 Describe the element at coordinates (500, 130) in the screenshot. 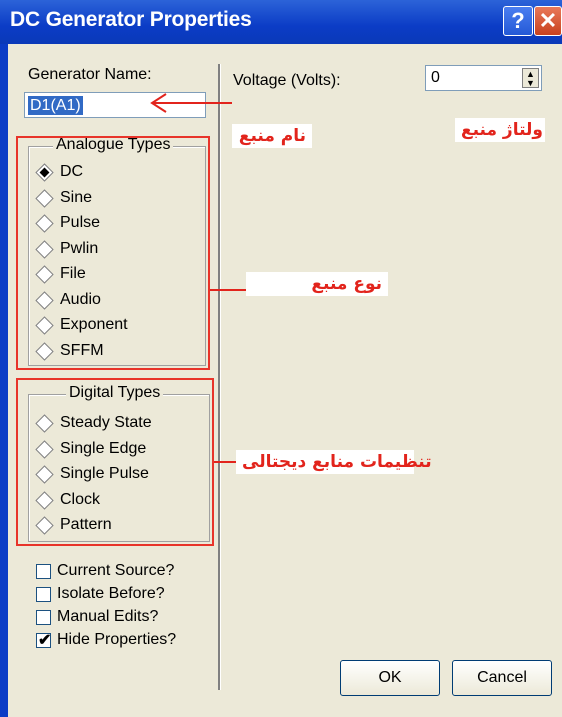

I see `annotation-source-voltage: ولتاژ منبع` at that location.